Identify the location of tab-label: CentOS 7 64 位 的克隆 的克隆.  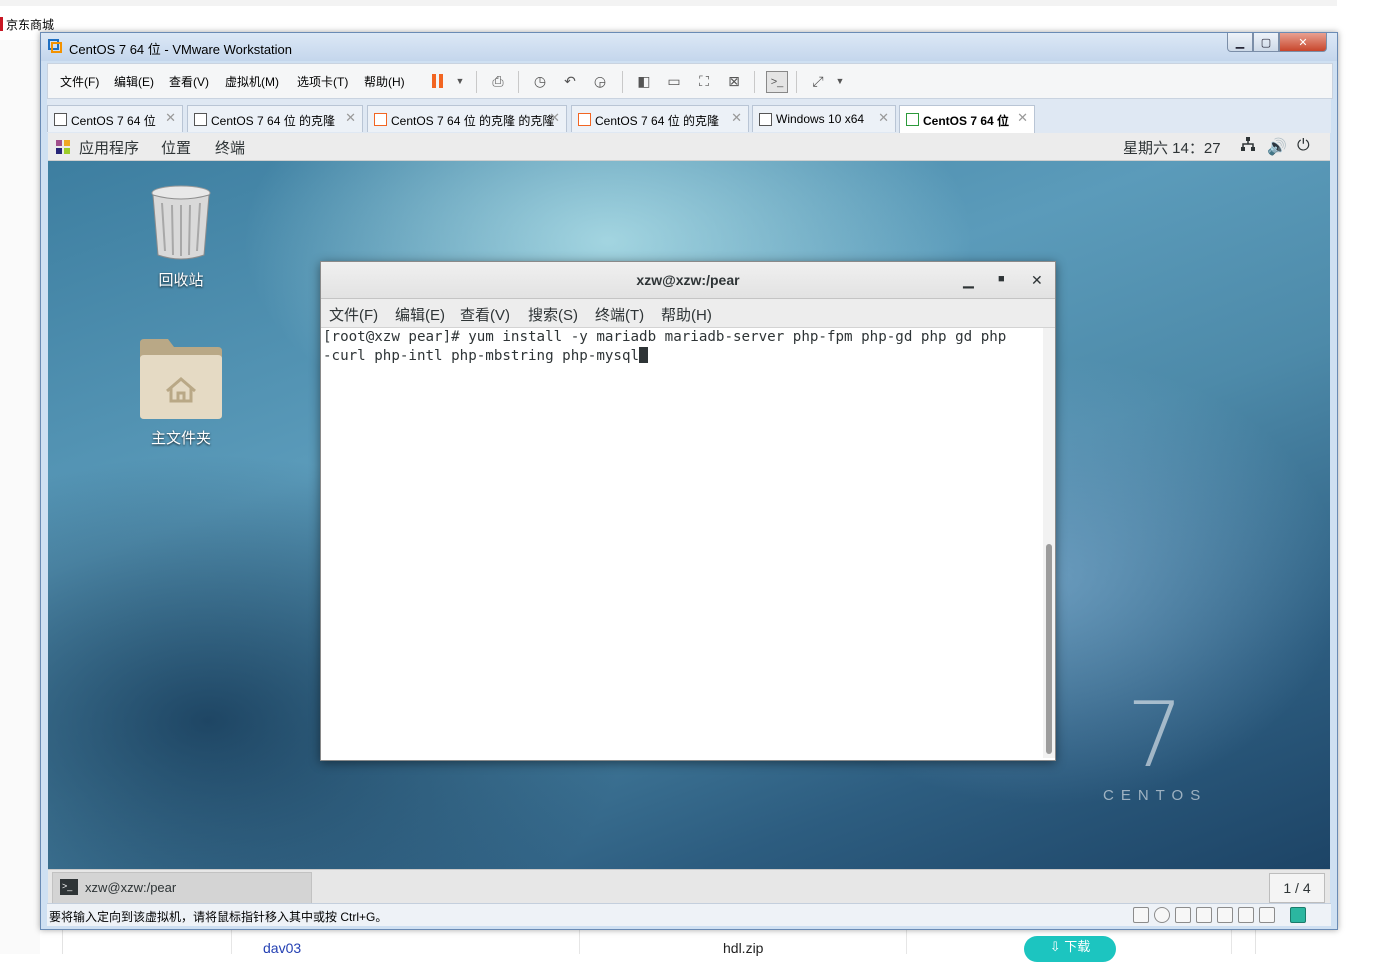
(473, 121).